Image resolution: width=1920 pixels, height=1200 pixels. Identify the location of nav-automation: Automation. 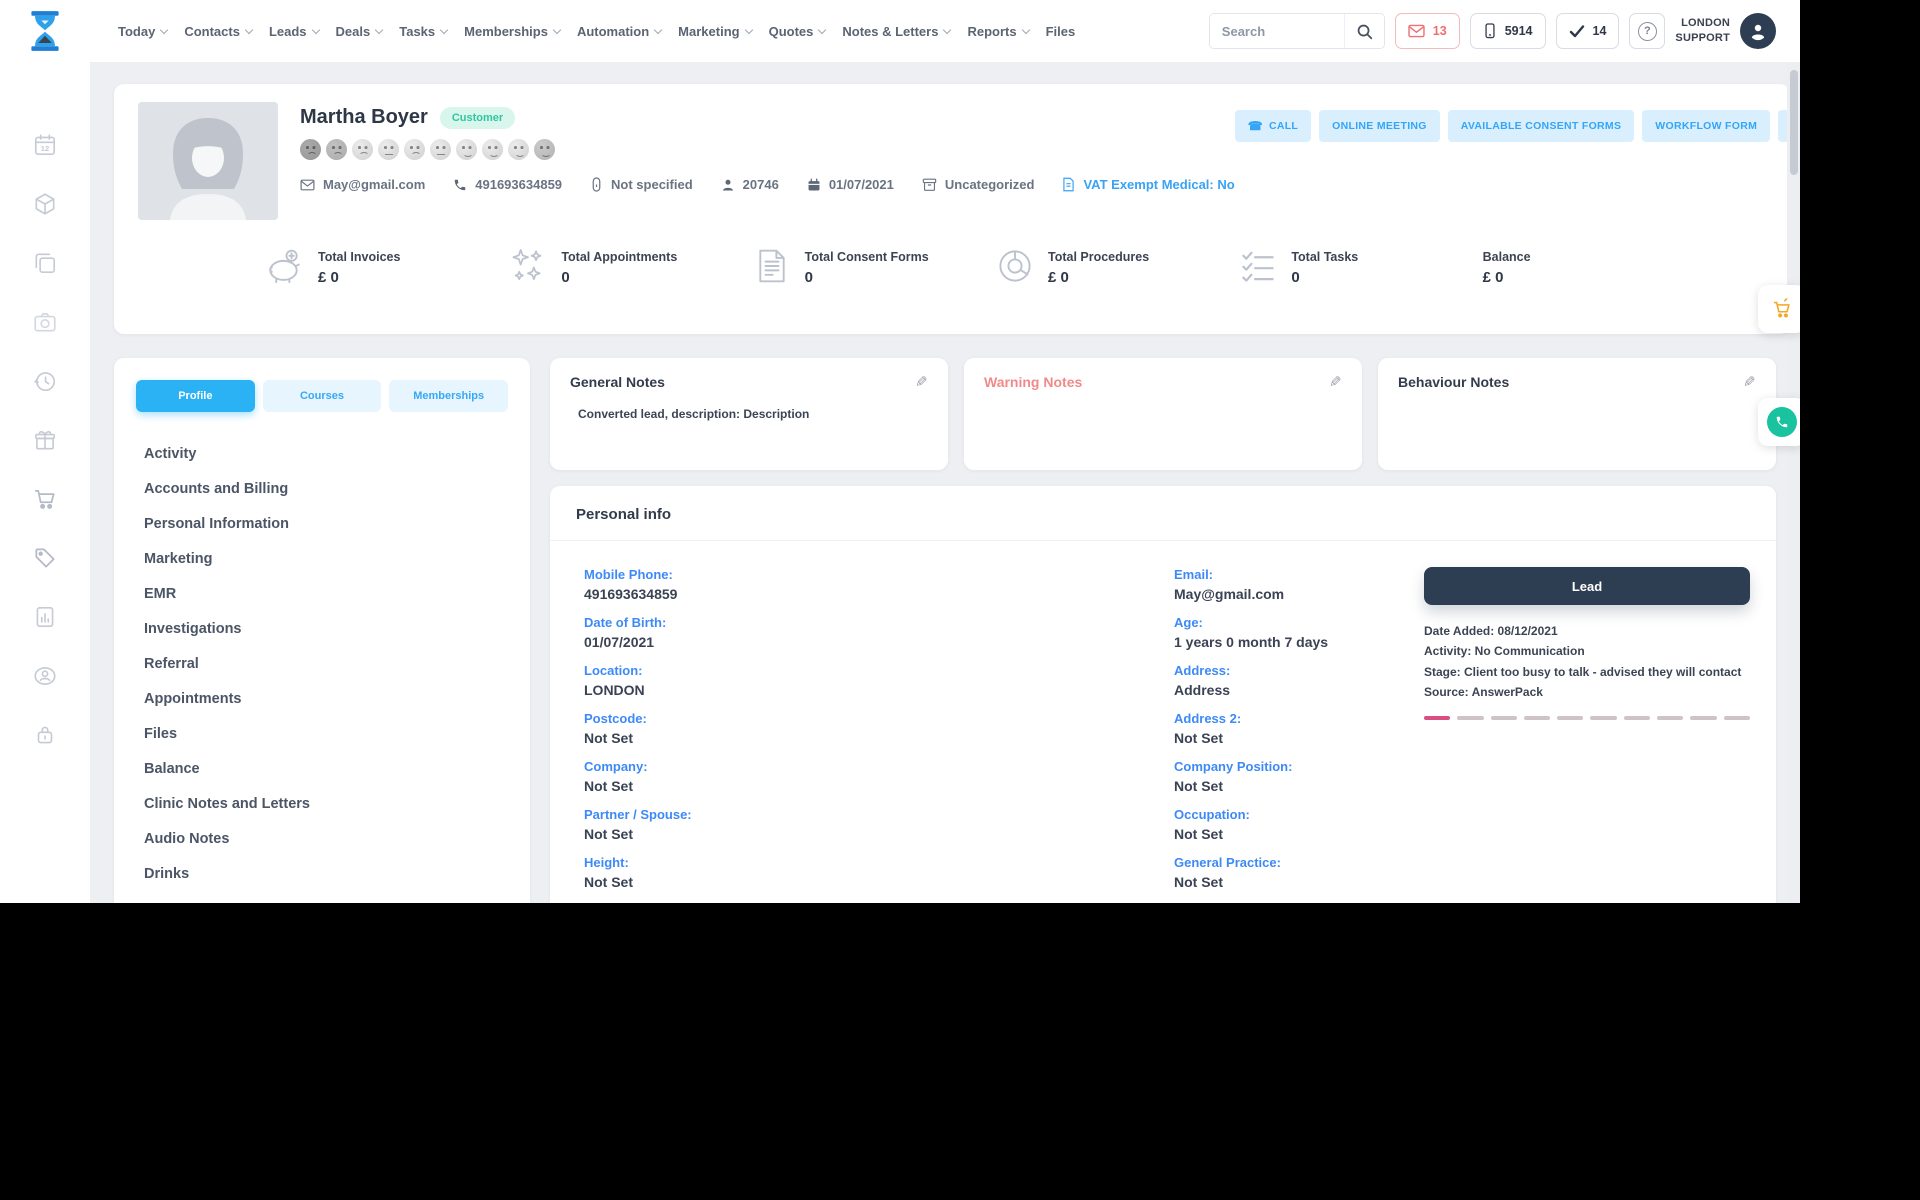
(619, 31).